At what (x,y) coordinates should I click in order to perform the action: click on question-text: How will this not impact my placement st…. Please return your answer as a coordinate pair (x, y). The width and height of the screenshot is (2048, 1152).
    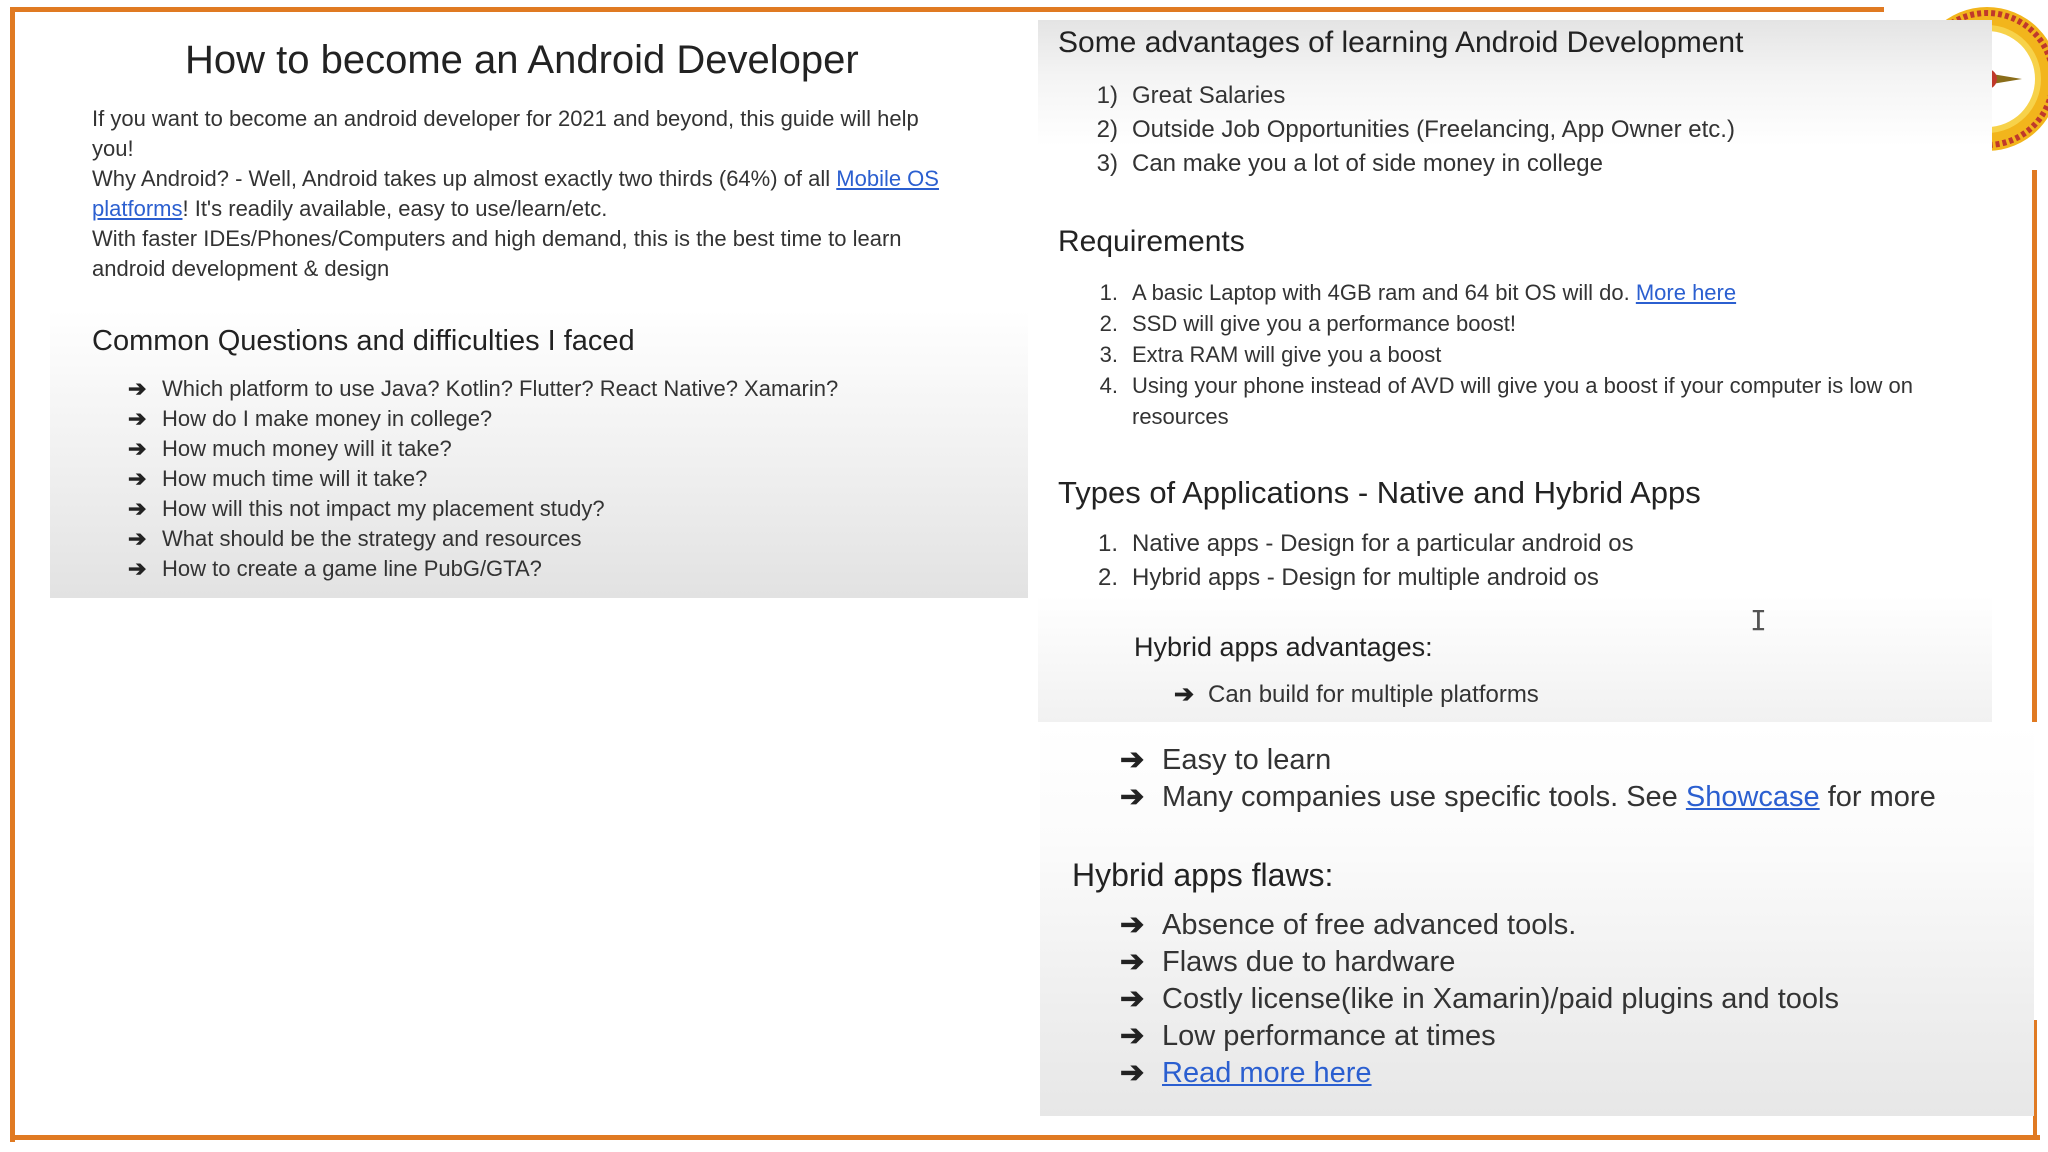
    Looking at the image, I should click on (383, 508).